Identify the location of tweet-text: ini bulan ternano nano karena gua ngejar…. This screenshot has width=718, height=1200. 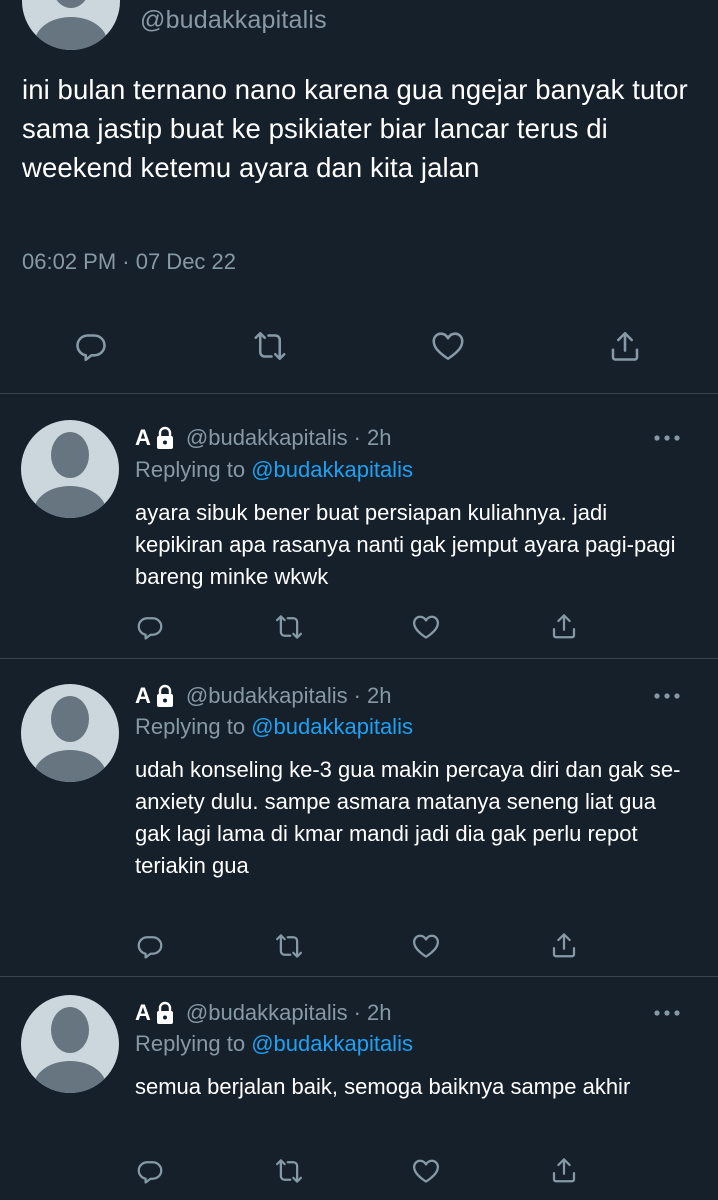
(355, 128).